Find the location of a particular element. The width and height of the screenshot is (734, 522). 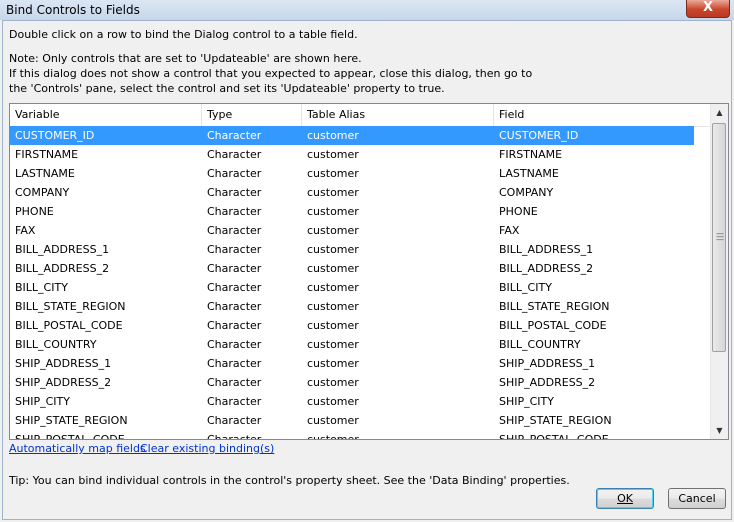

variable-cell: SHIP_POSTAL_CODE is located at coordinates (70, 436).